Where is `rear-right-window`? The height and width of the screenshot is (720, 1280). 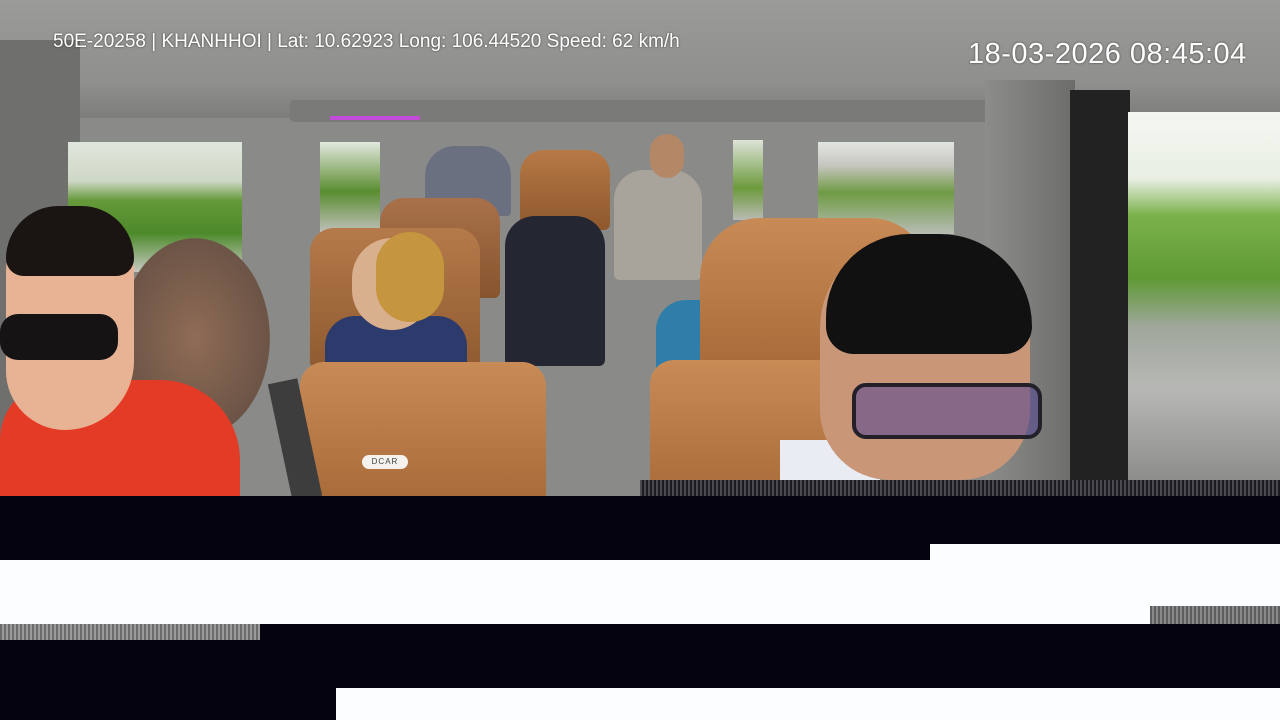 rear-right-window is located at coordinates (748, 180).